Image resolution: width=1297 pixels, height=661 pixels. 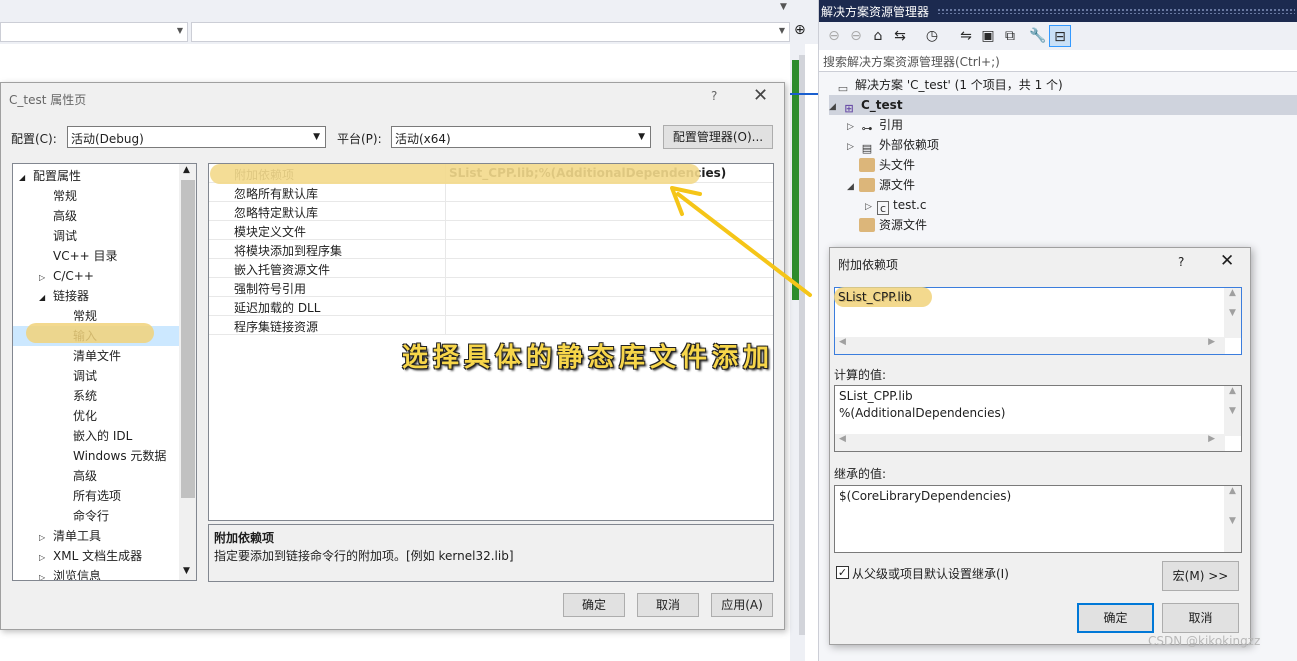 I want to click on annotation-arrow, so click(x=741, y=241).